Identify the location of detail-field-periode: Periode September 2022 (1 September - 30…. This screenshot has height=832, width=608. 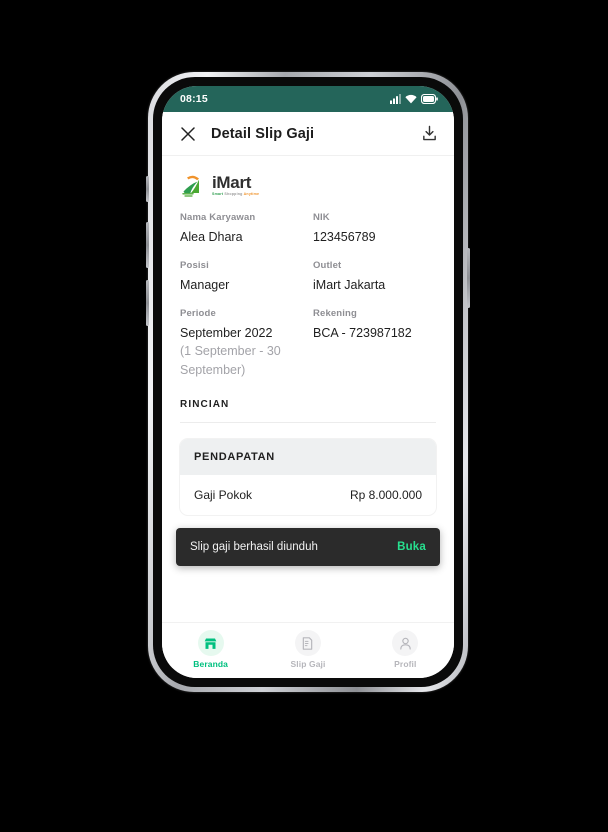
(241, 350).